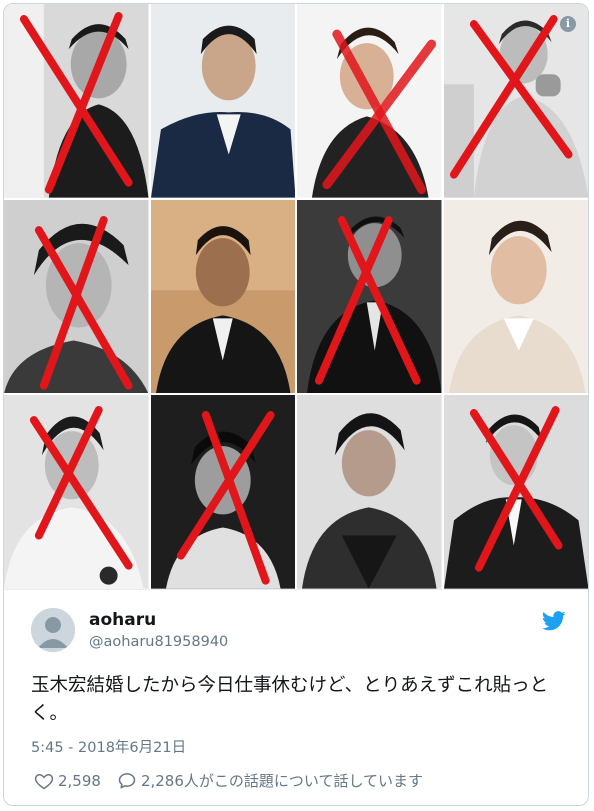 Image resolution: width=594 pixels, height=811 pixels. I want to click on tweet-text: 玉木宏結婚したから今日仕事休むけど、とりあえずこれ貼っとく。, so click(290, 699).